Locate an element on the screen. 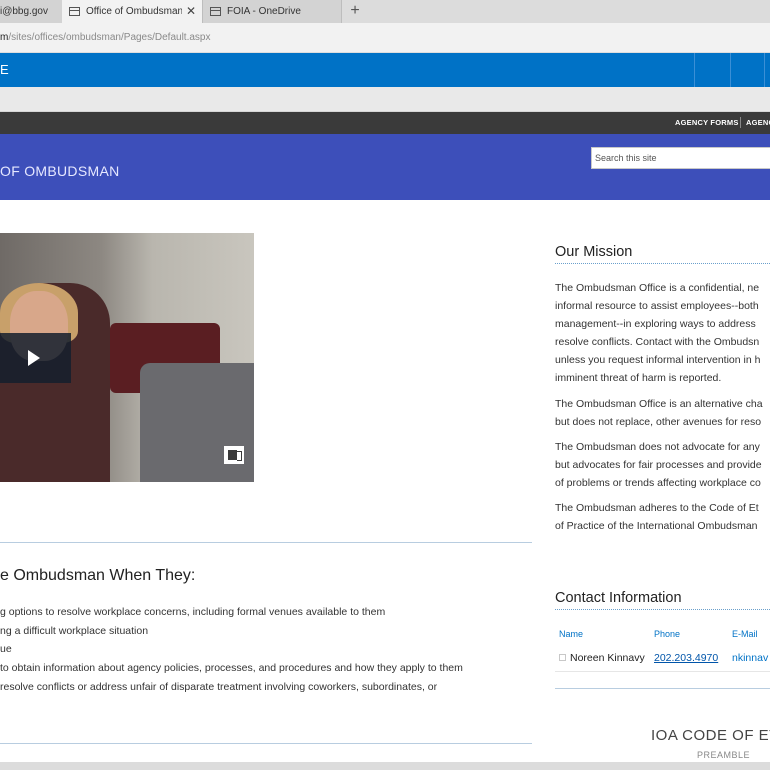  ribbon-bar is located at coordinates (385, 99).